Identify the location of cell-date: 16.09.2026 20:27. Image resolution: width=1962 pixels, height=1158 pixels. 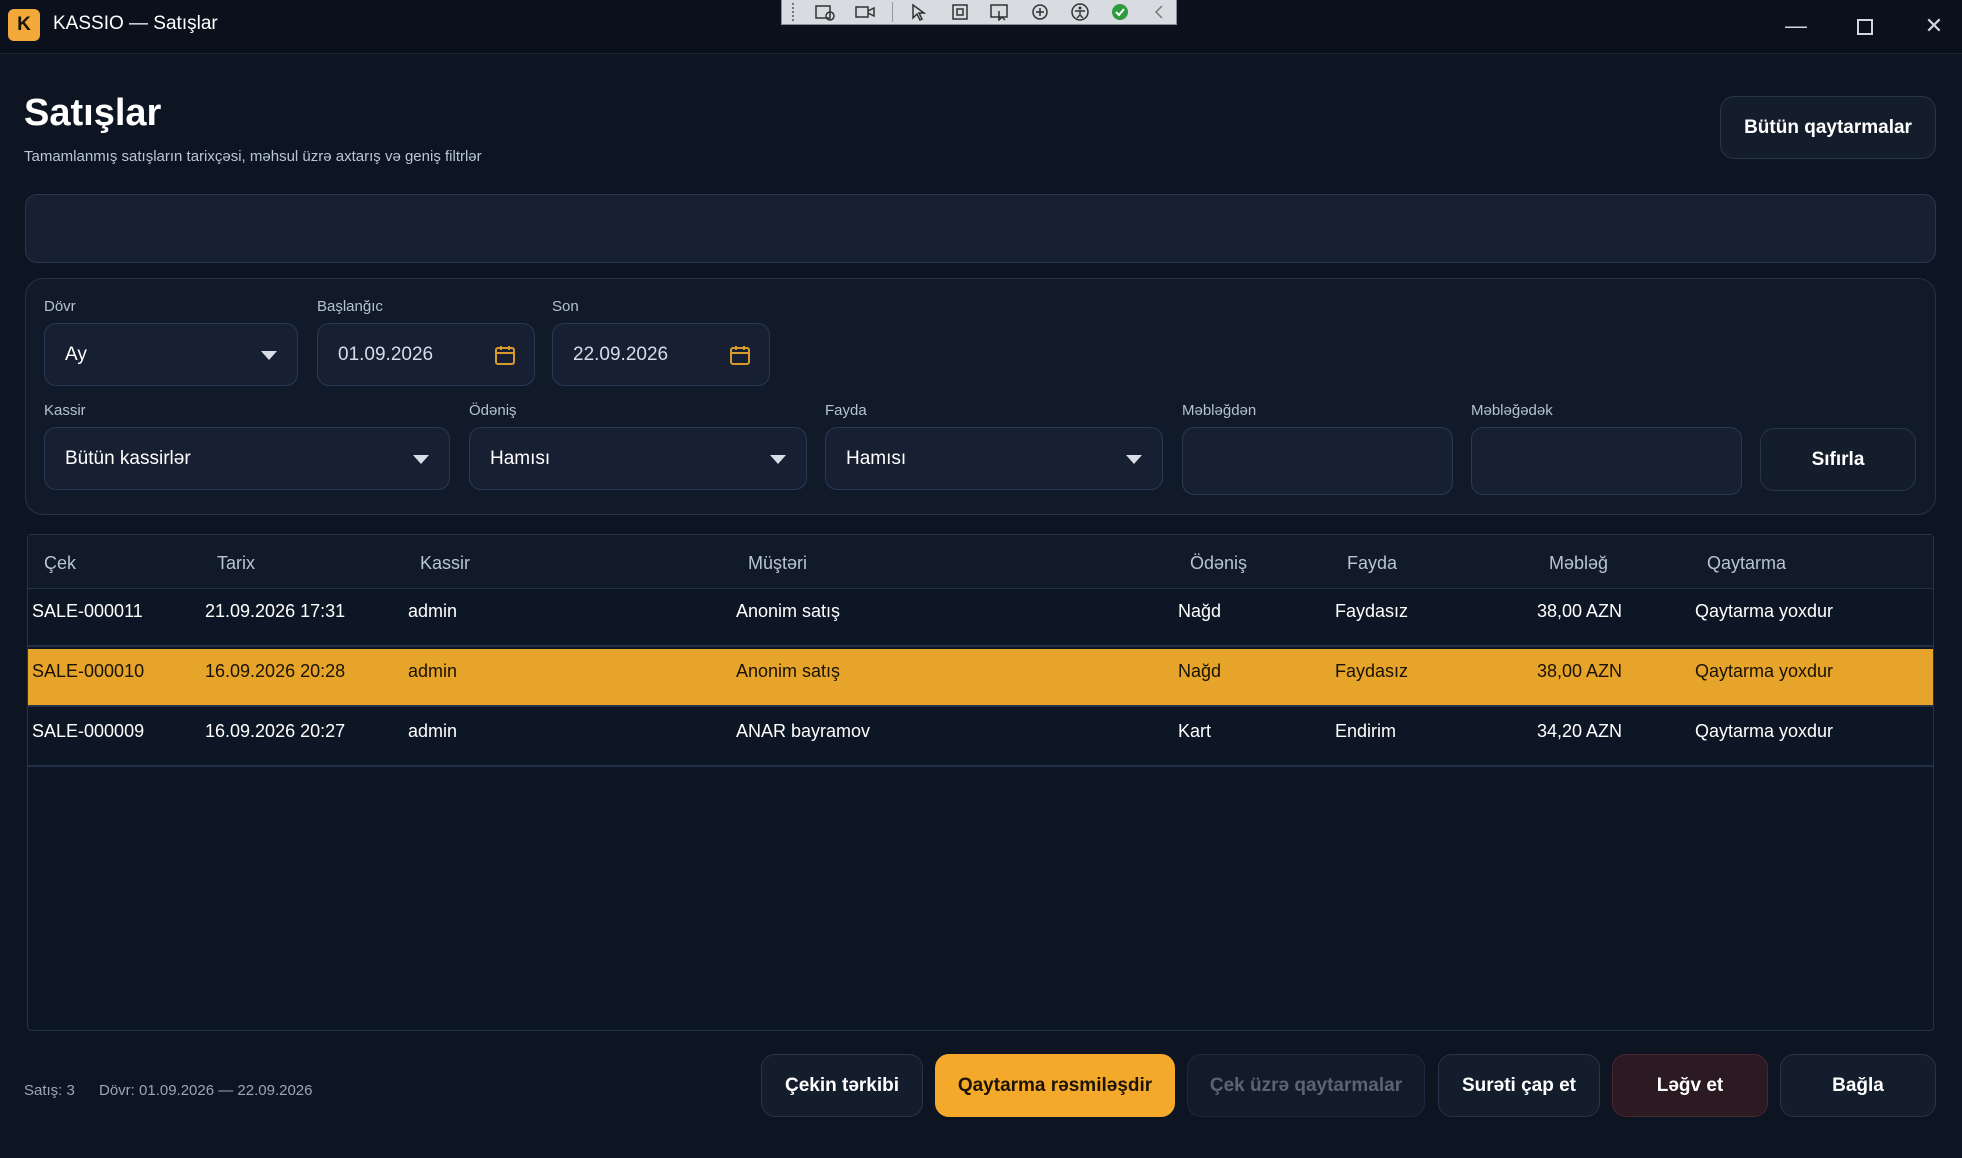
(275, 731).